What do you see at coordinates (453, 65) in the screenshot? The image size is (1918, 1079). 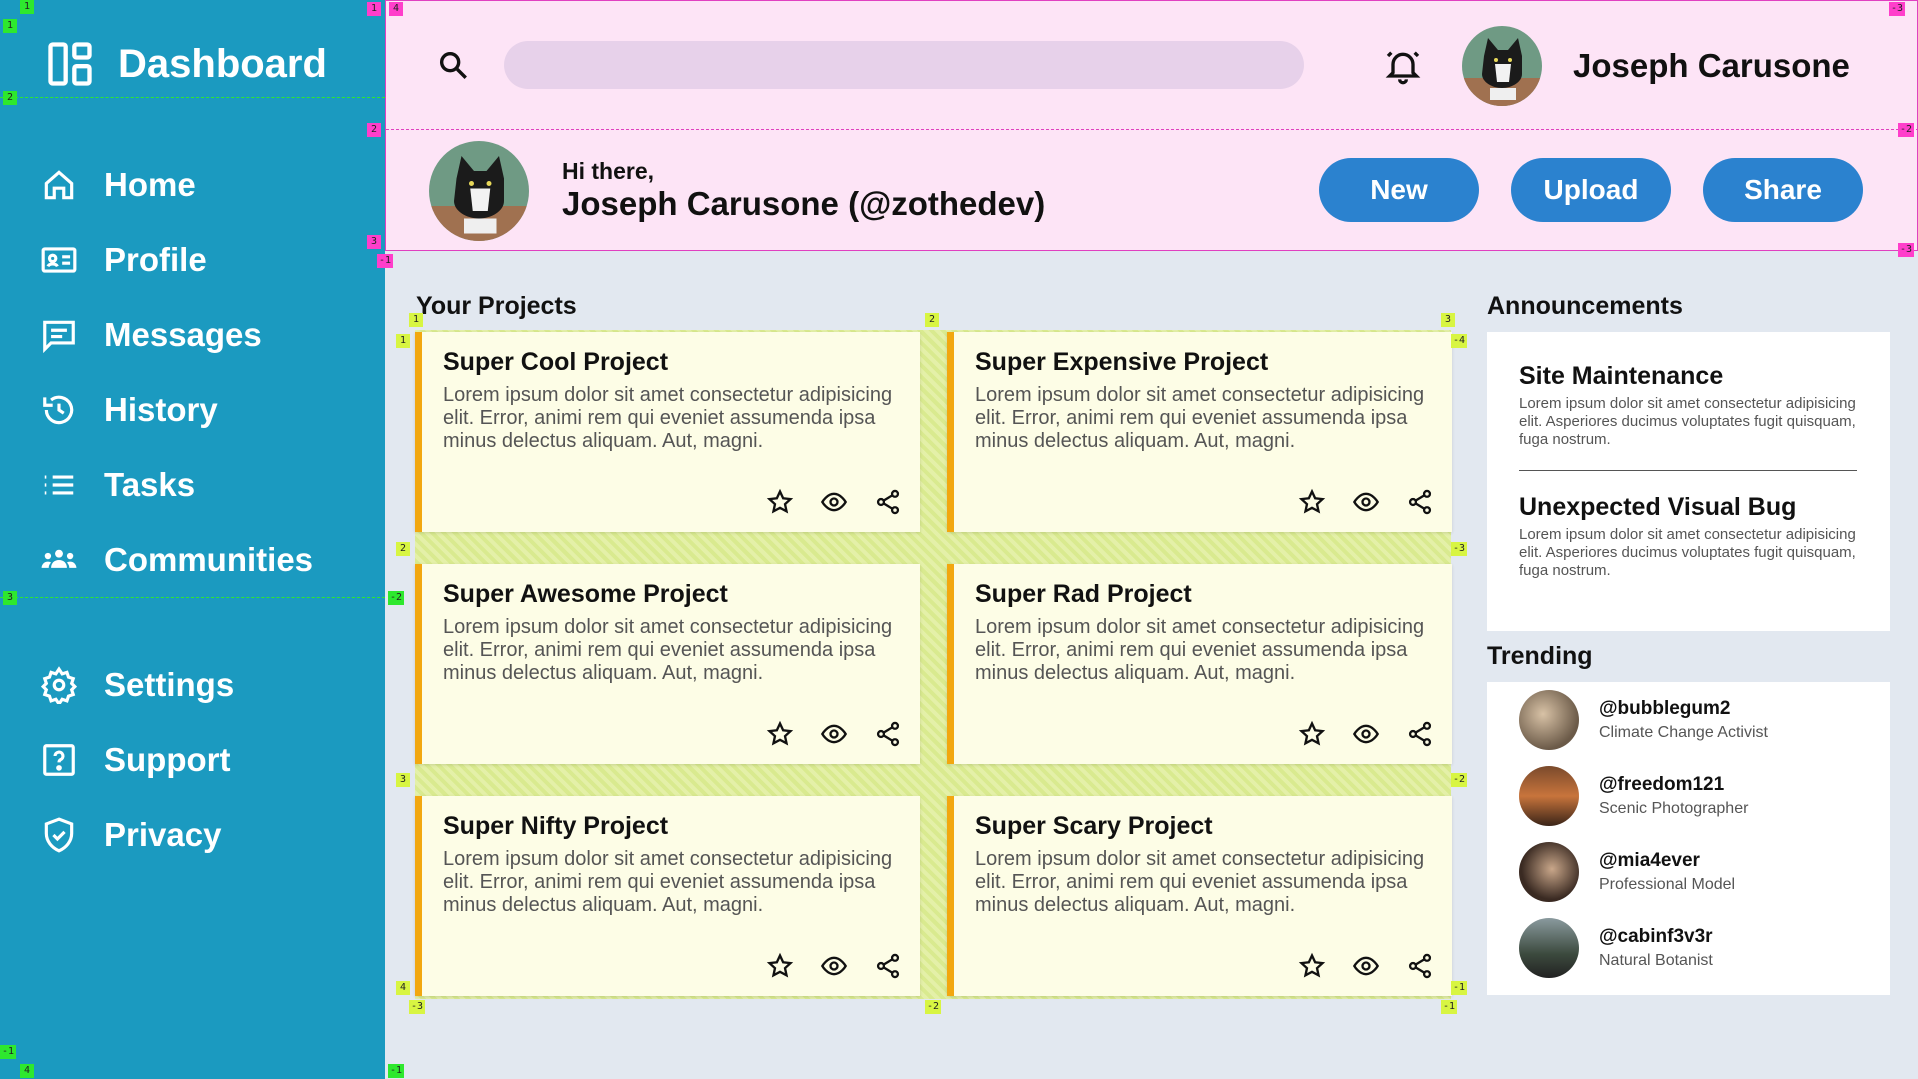 I see `search-icon` at bounding box center [453, 65].